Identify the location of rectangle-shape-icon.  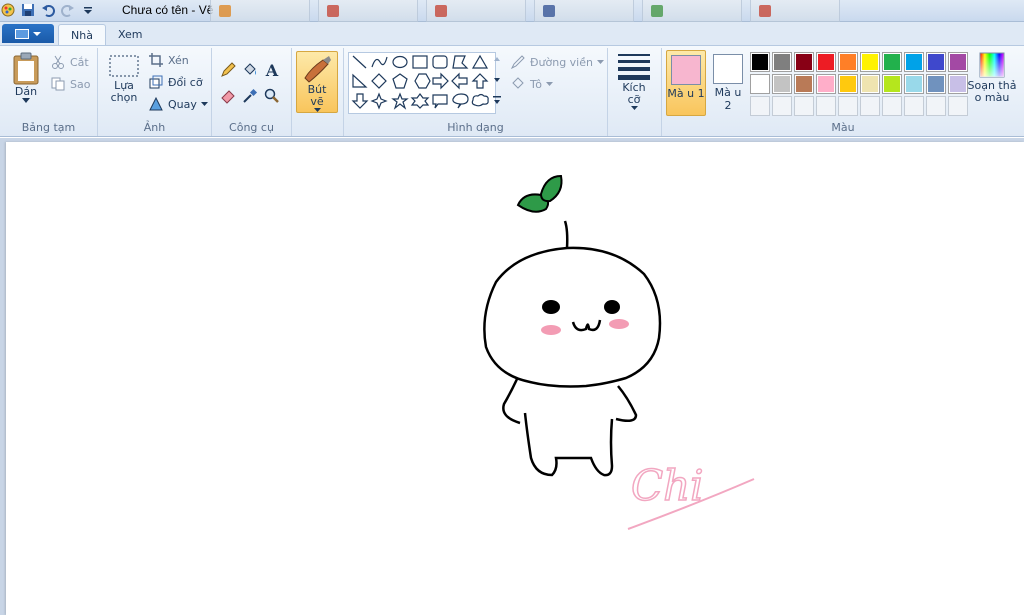
(420, 62).